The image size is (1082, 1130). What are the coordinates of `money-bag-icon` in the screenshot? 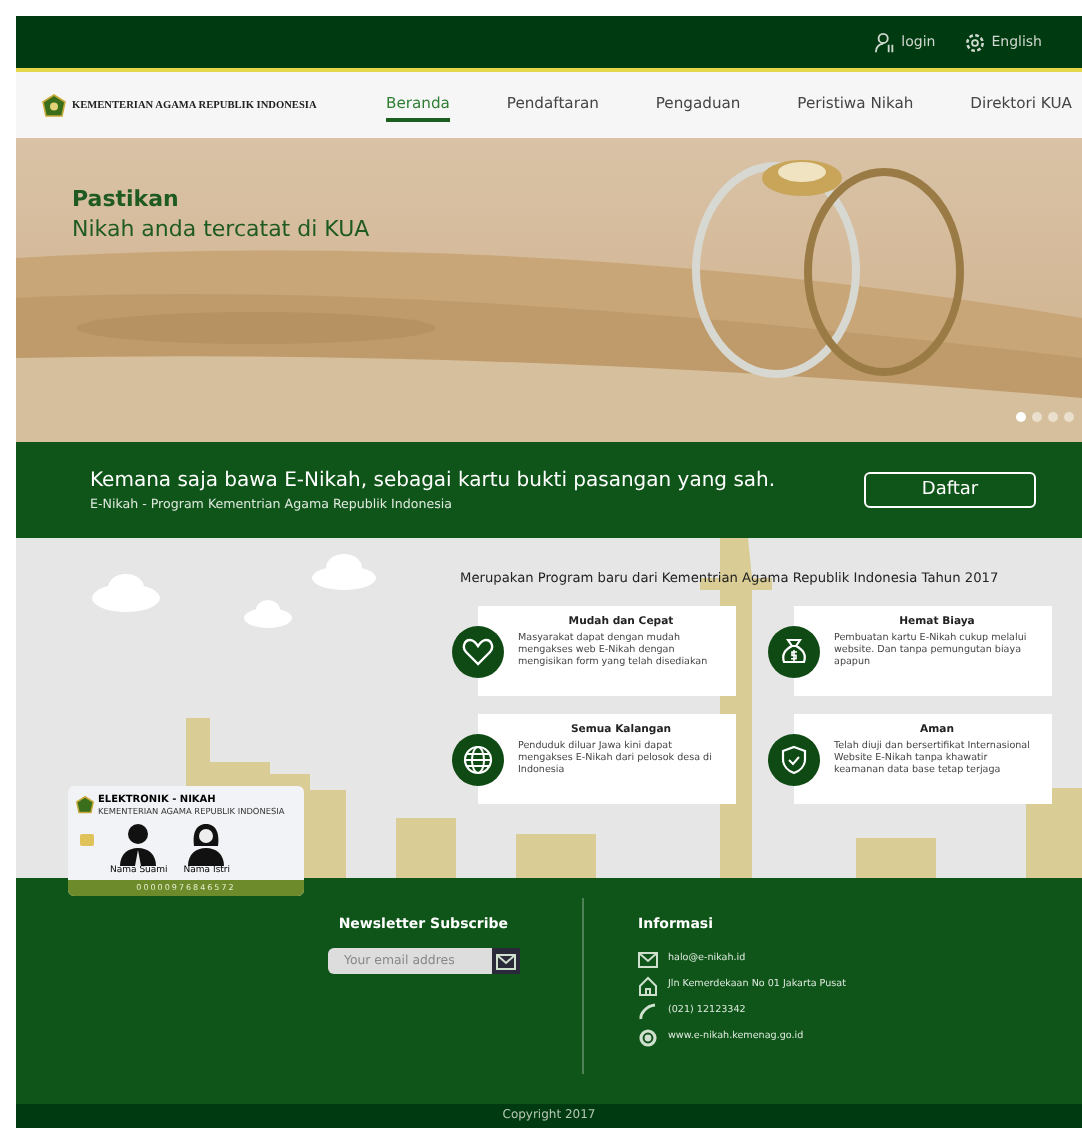 It's located at (794, 651).